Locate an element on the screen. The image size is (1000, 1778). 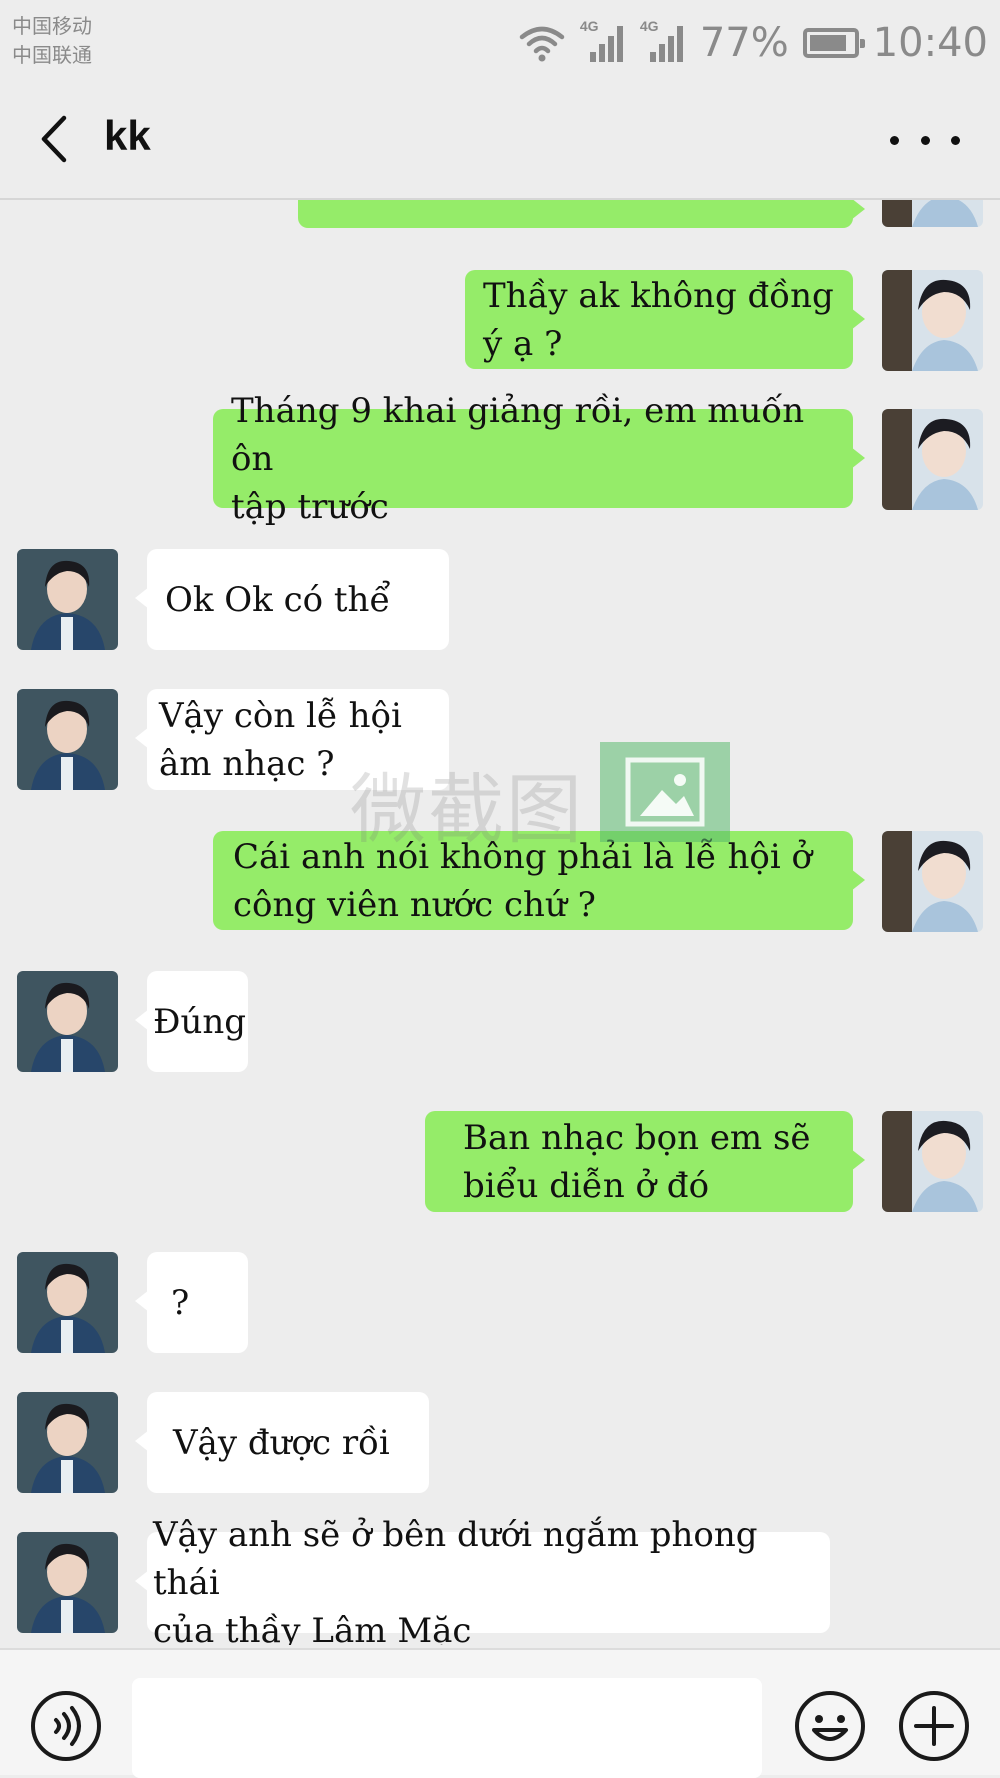
message-input is located at coordinates (447, 1728).